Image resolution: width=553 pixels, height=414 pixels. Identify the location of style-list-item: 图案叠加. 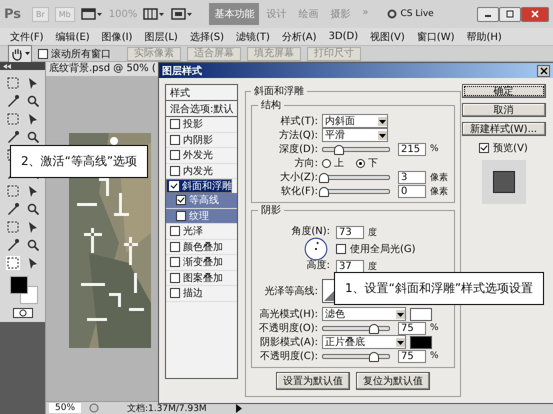
(201, 278).